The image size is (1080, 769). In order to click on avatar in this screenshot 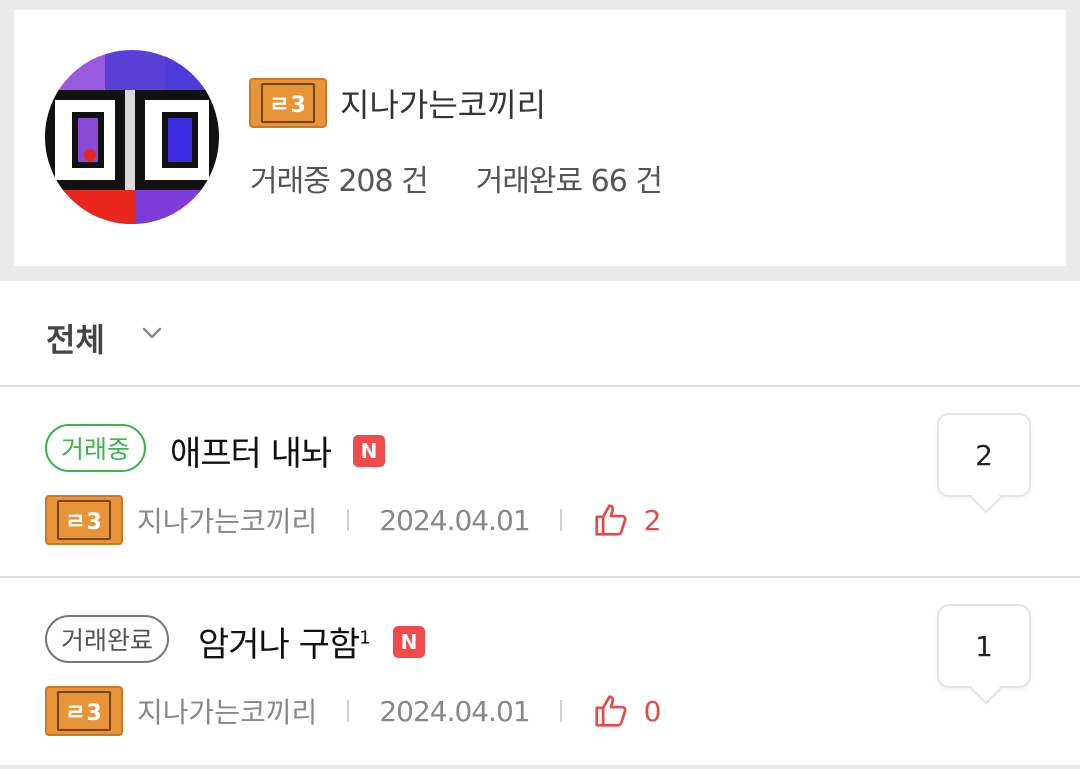, I will do `click(132, 137)`.